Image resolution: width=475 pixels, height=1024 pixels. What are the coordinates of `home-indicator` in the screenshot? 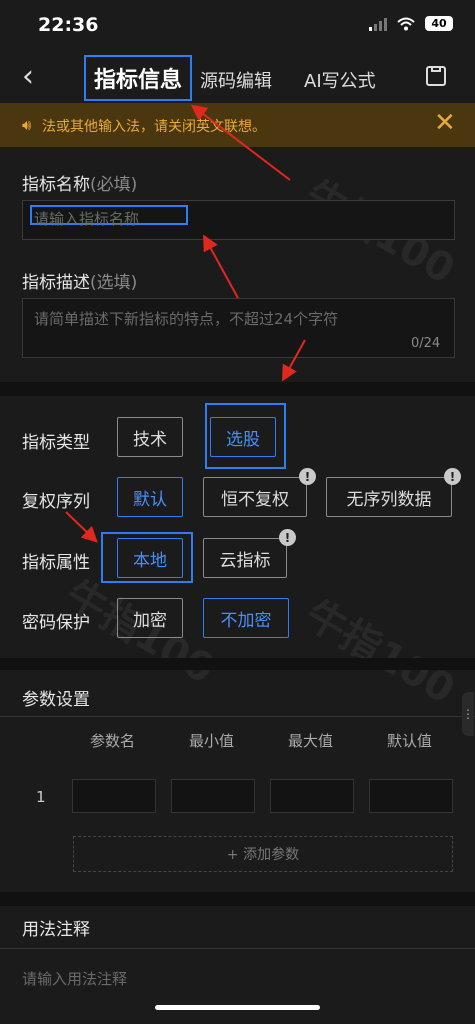 It's located at (237, 1007).